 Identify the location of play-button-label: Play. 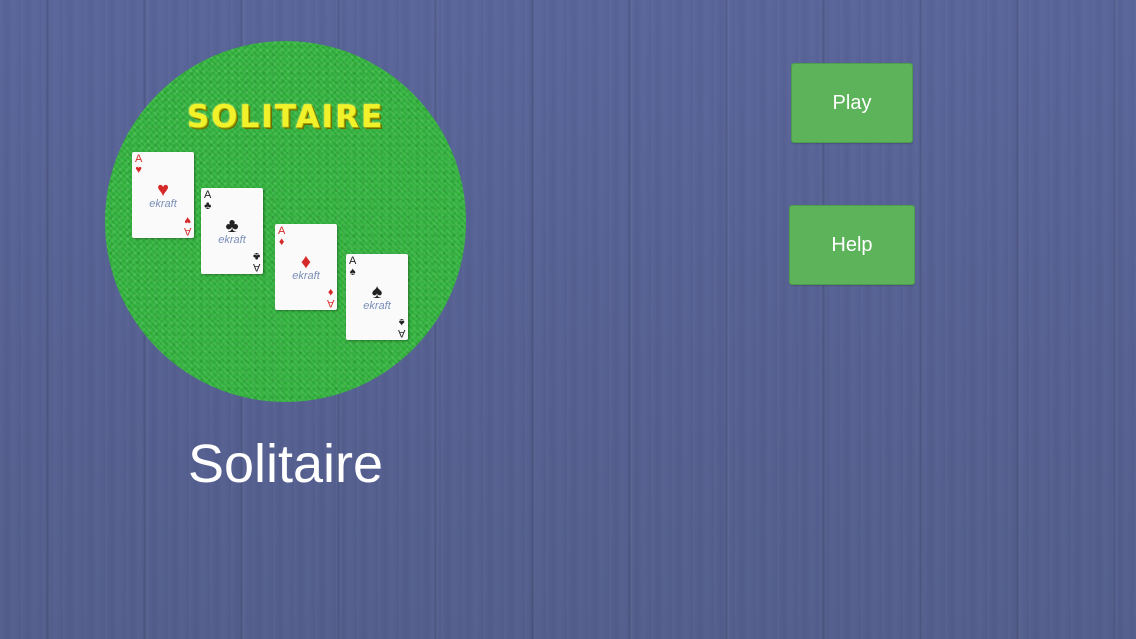
(852, 102).